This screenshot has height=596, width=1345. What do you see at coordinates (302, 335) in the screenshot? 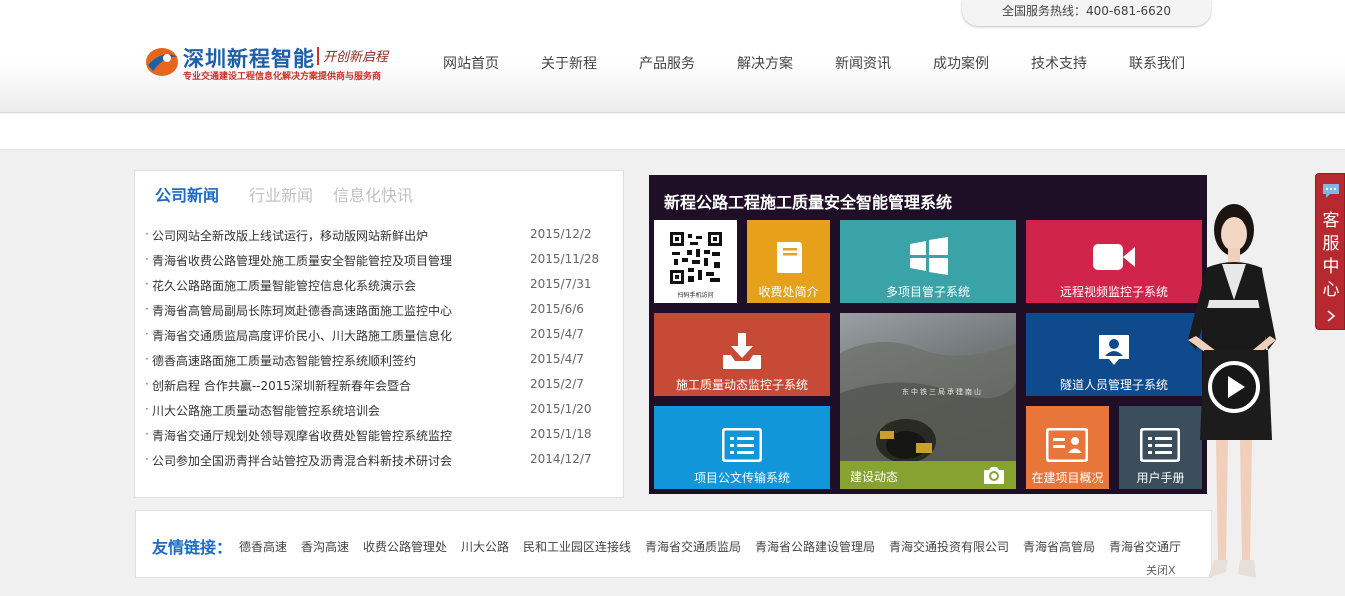
I see `news-title: 青海省交通质监局高度评价民小、川大路施工质量信息化` at bounding box center [302, 335].